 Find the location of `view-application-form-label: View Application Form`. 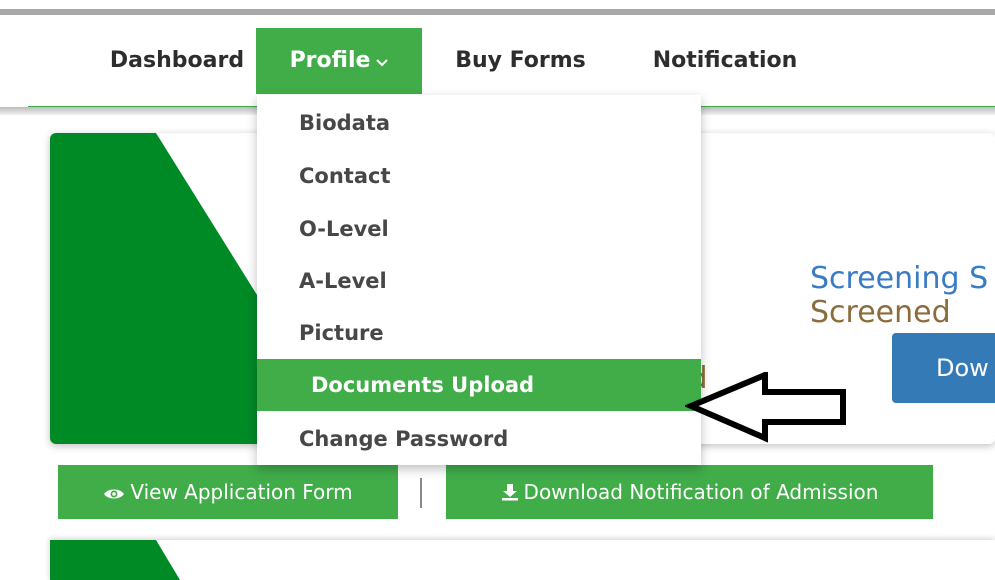

view-application-form-label: View Application Form is located at coordinates (241, 492).